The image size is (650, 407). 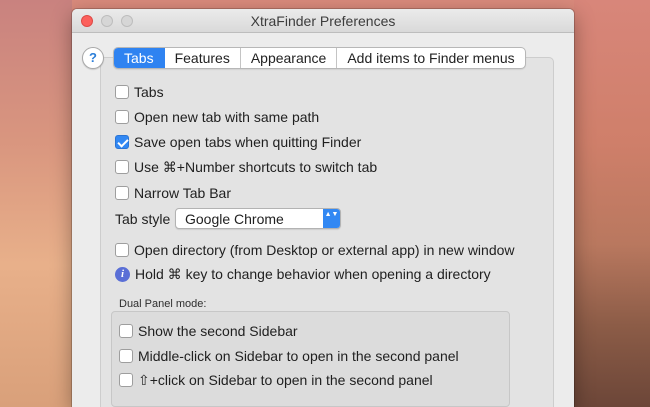 What do you see at coordinates (122, 142) in the screenshot?
I see `save-open-tabs-checkbox` at bounding box center [122, 142].